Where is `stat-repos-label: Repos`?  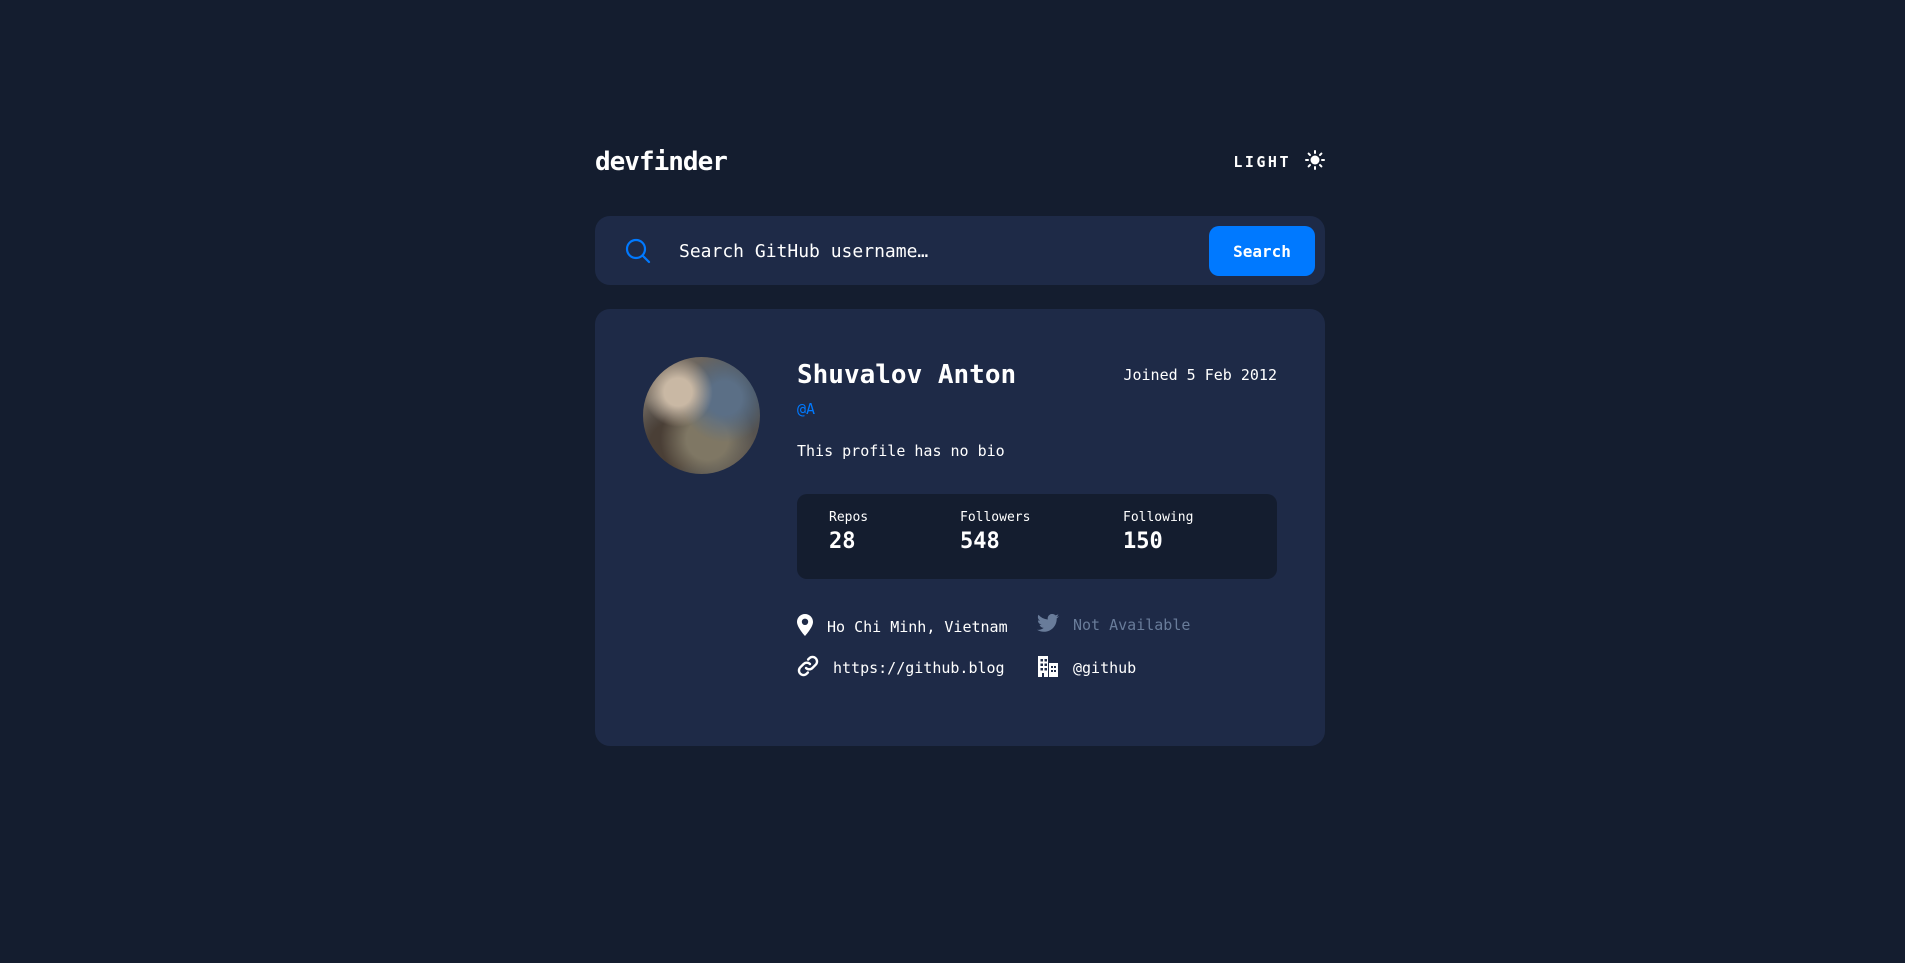
stat-repos-label: Repos is located at coordinates (849, 517).